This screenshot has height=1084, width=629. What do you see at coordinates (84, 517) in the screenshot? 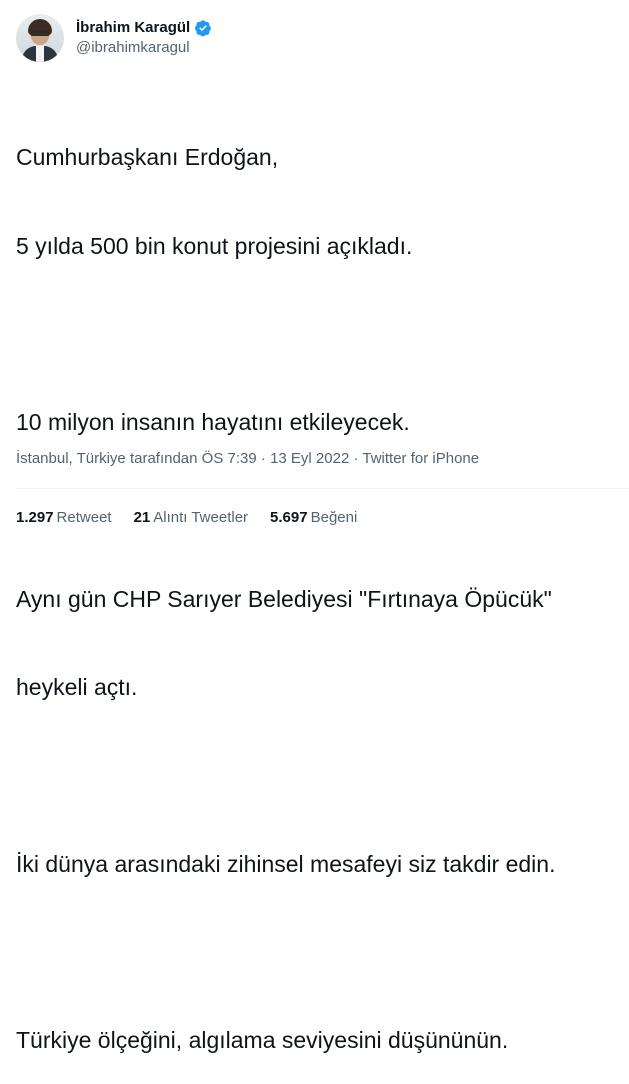
I see `retweets-label: Retweet` at bounding box center [84, 517].